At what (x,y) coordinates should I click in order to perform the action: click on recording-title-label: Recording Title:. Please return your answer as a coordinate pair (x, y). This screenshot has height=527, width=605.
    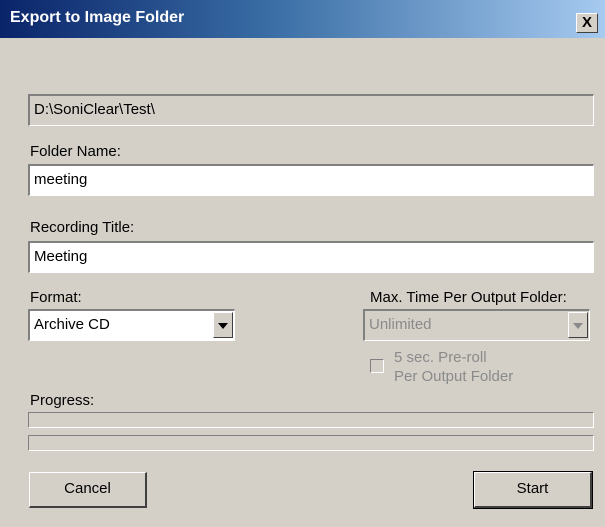
    Looking at the image, I should click on (82, 227).